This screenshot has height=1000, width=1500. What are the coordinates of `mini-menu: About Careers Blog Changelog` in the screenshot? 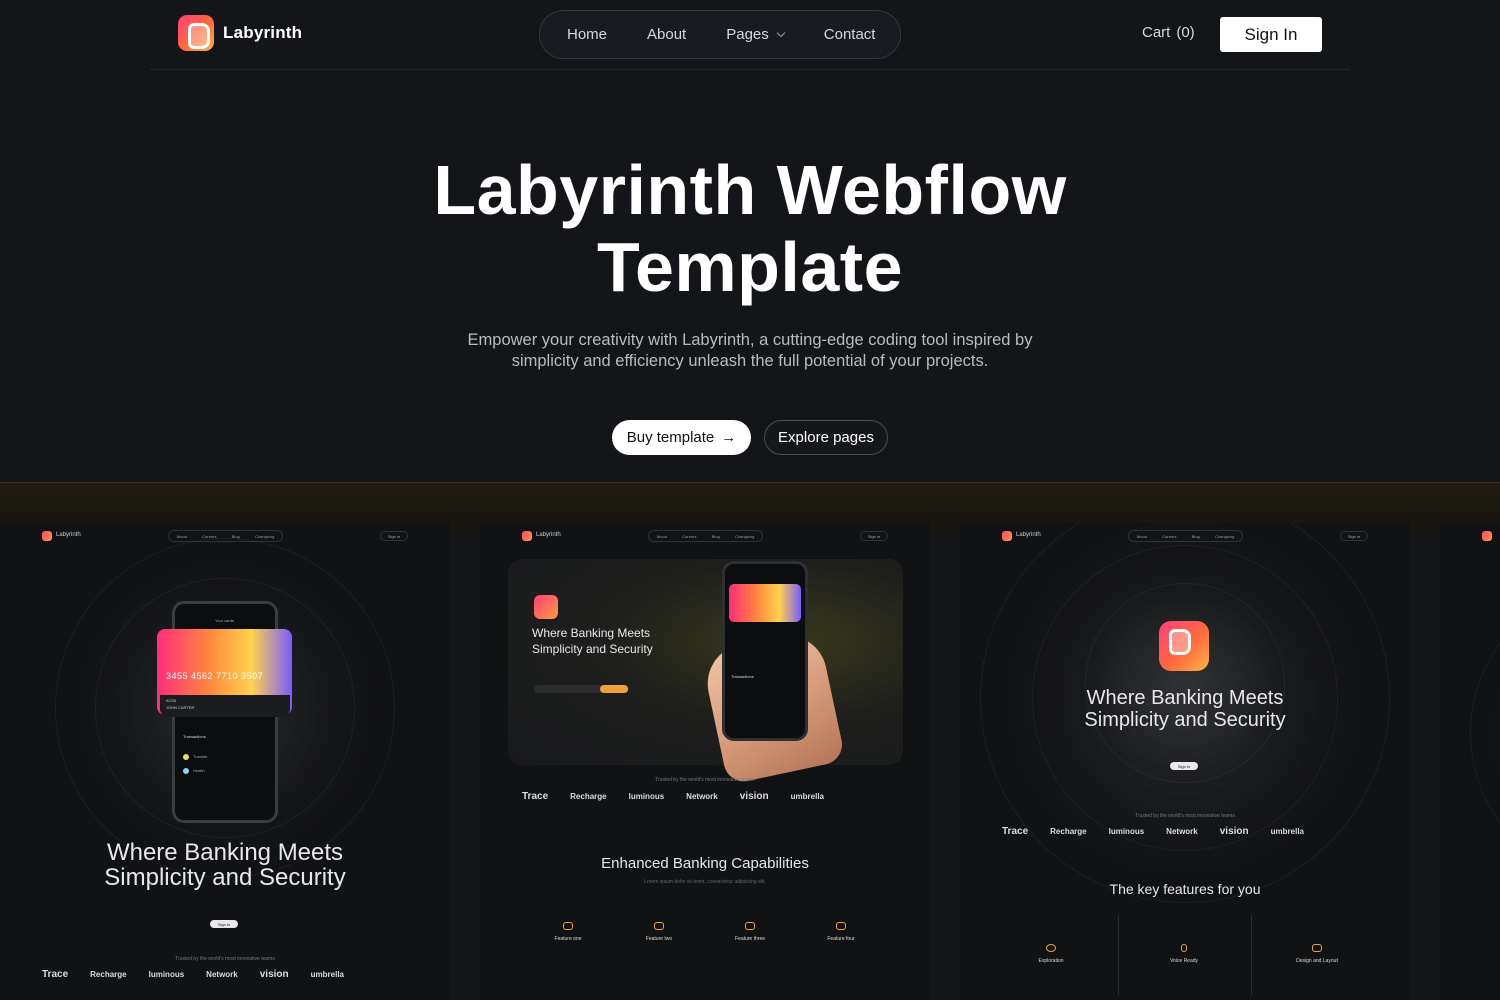 It's located at (705, 536).